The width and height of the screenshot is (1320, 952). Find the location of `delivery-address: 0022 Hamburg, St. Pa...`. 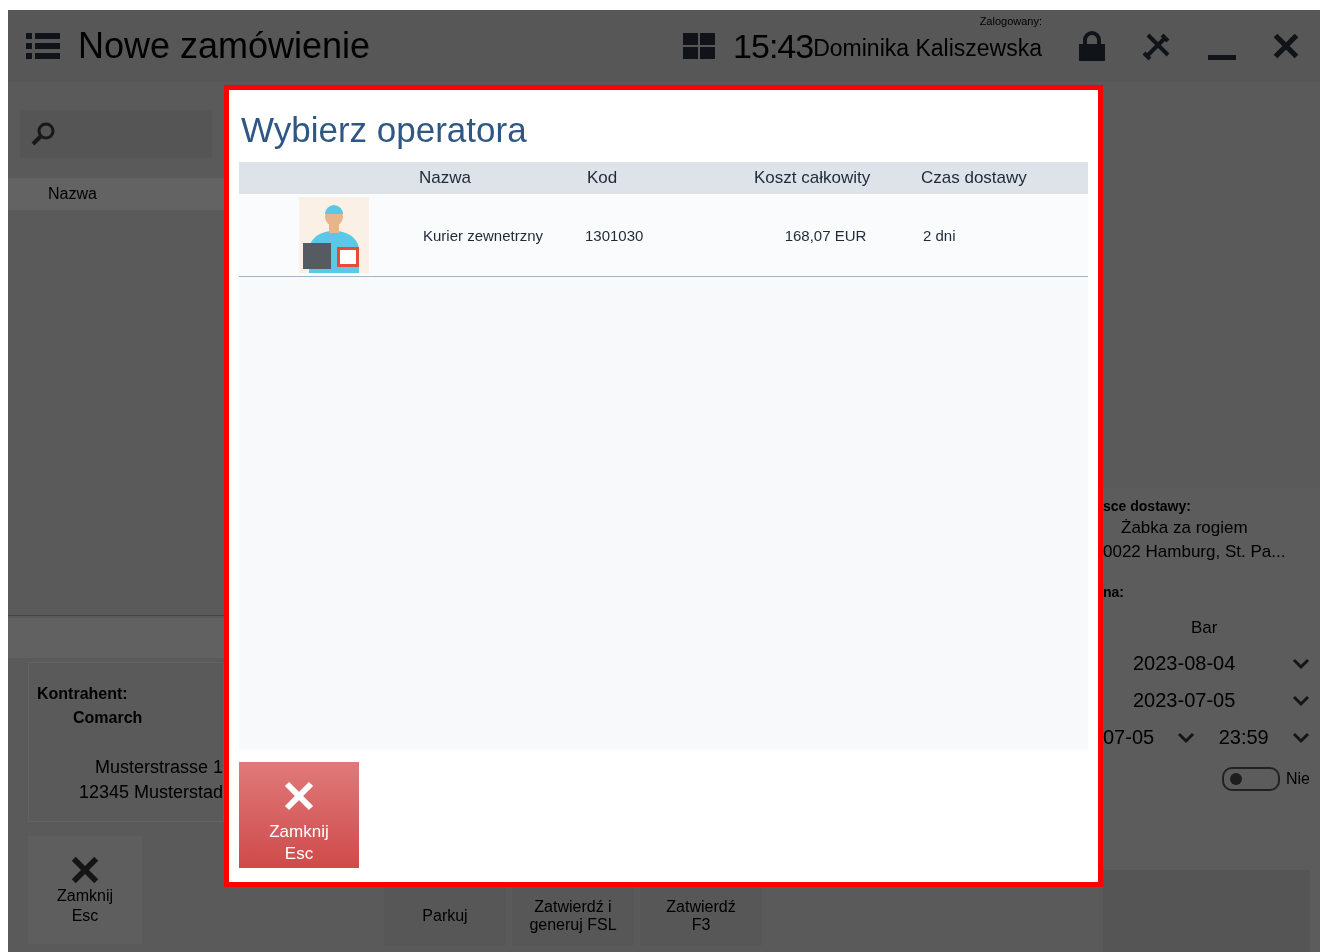

delivery-address: 0022 Hamburg, St. Pa... is located at coordinates (1195, 552).